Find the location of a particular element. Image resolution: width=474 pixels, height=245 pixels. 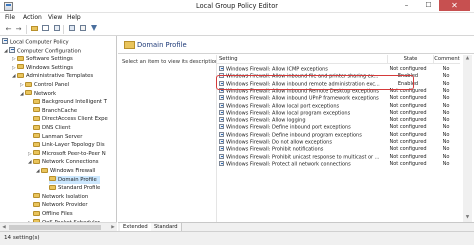

title-bar: Local Group Policy Editor – ☐ ✕ is located at coordinates (237, 6).